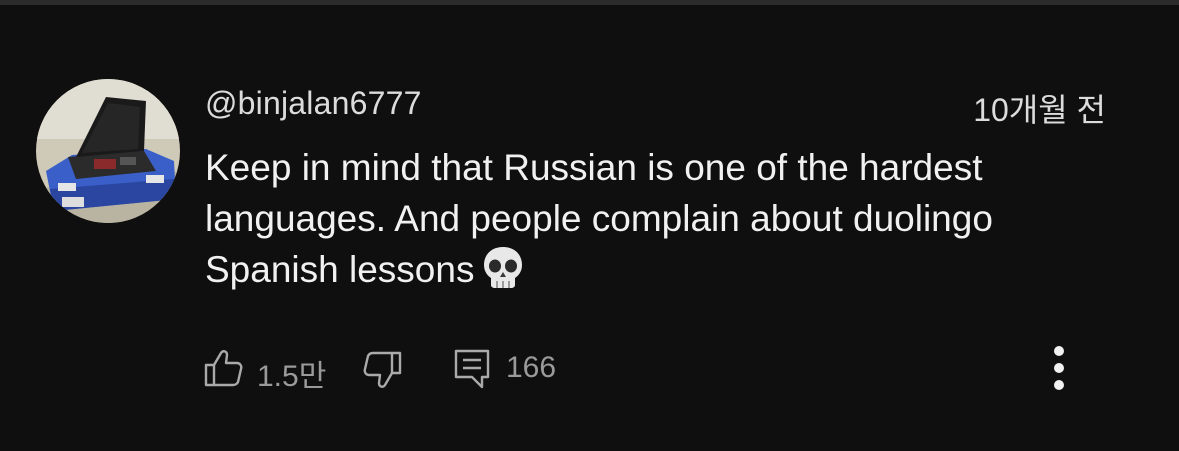 The image size is (1179, 451). I want to click on thumbs-up-icon, so click(223, 368).